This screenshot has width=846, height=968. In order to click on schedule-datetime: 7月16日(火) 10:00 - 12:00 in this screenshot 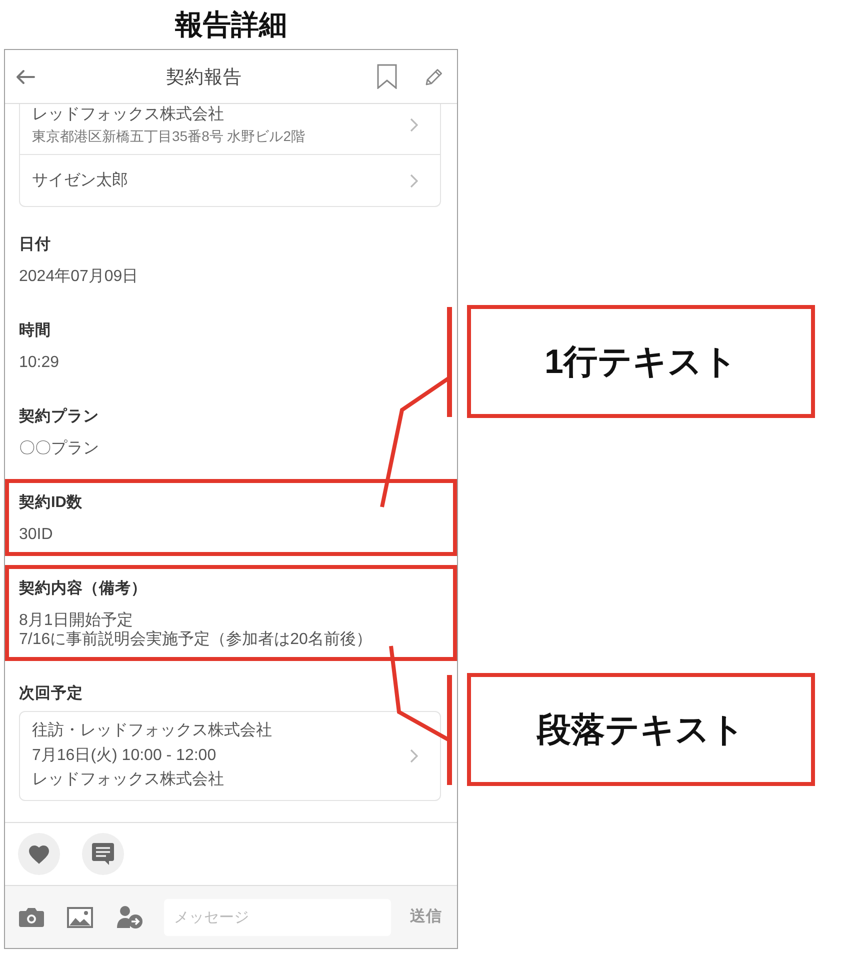, I will do `click(124, 756)`.